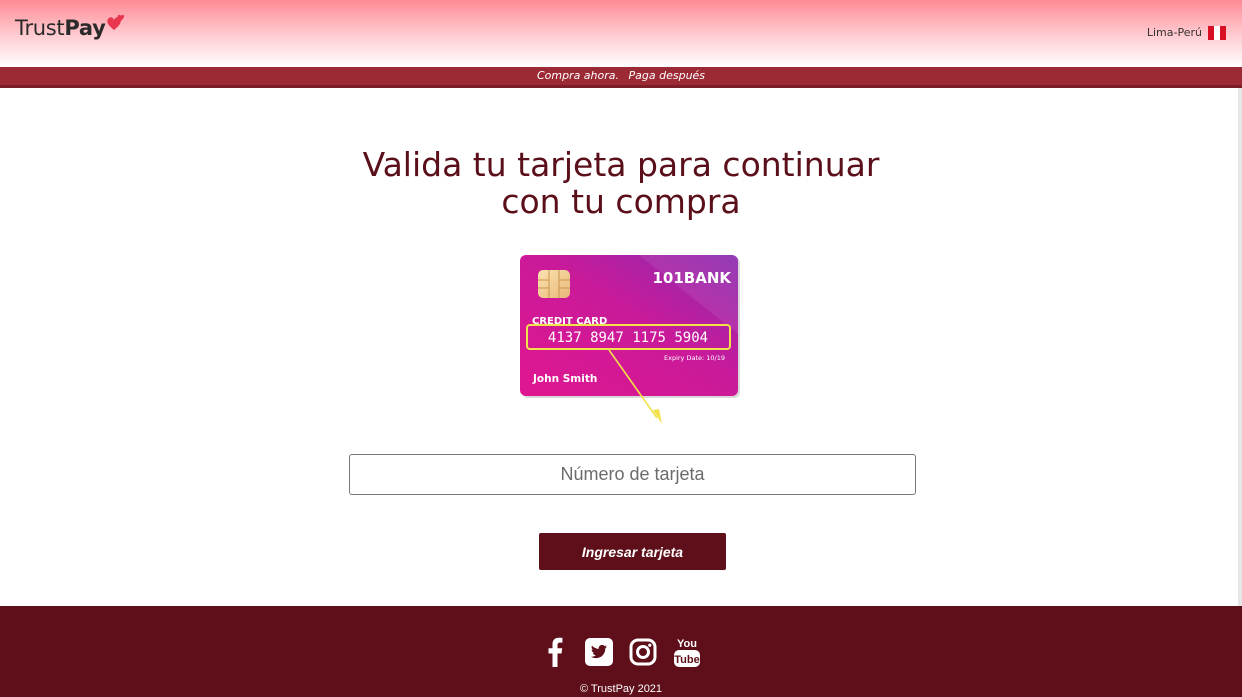 The width and height of the screenshot is (1242, 697). I want to click on card-number: 4137 8947 1175 5904, so click(628, 338).